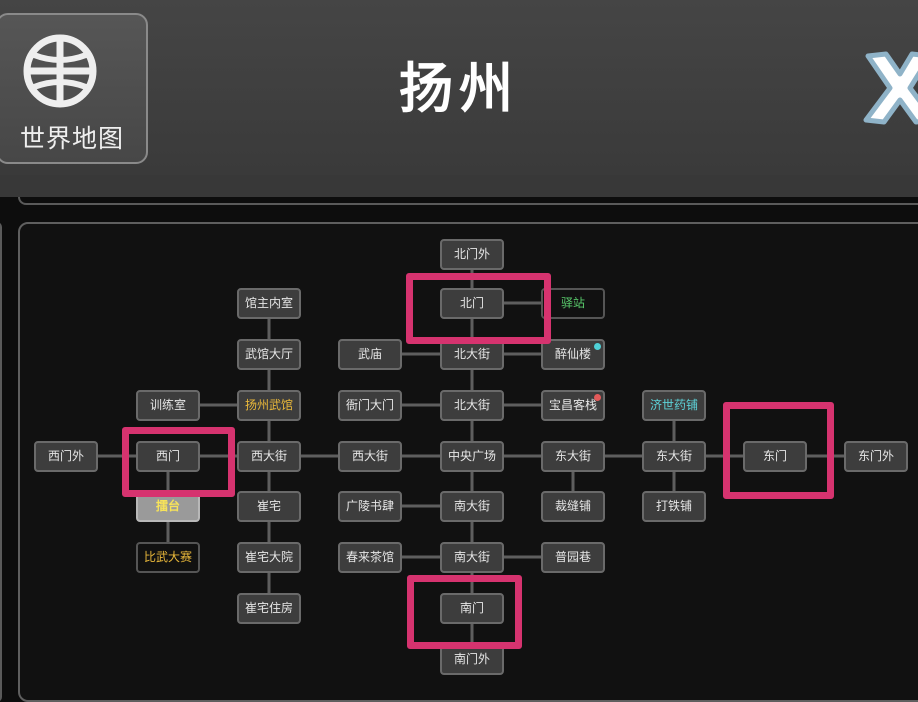 Image resolution: width=918 pixels, height=702 pixels. Describe the element at coordinates (269, 303) in the screenshot. I see `location-master-chamber: 馆主内室` at that location.